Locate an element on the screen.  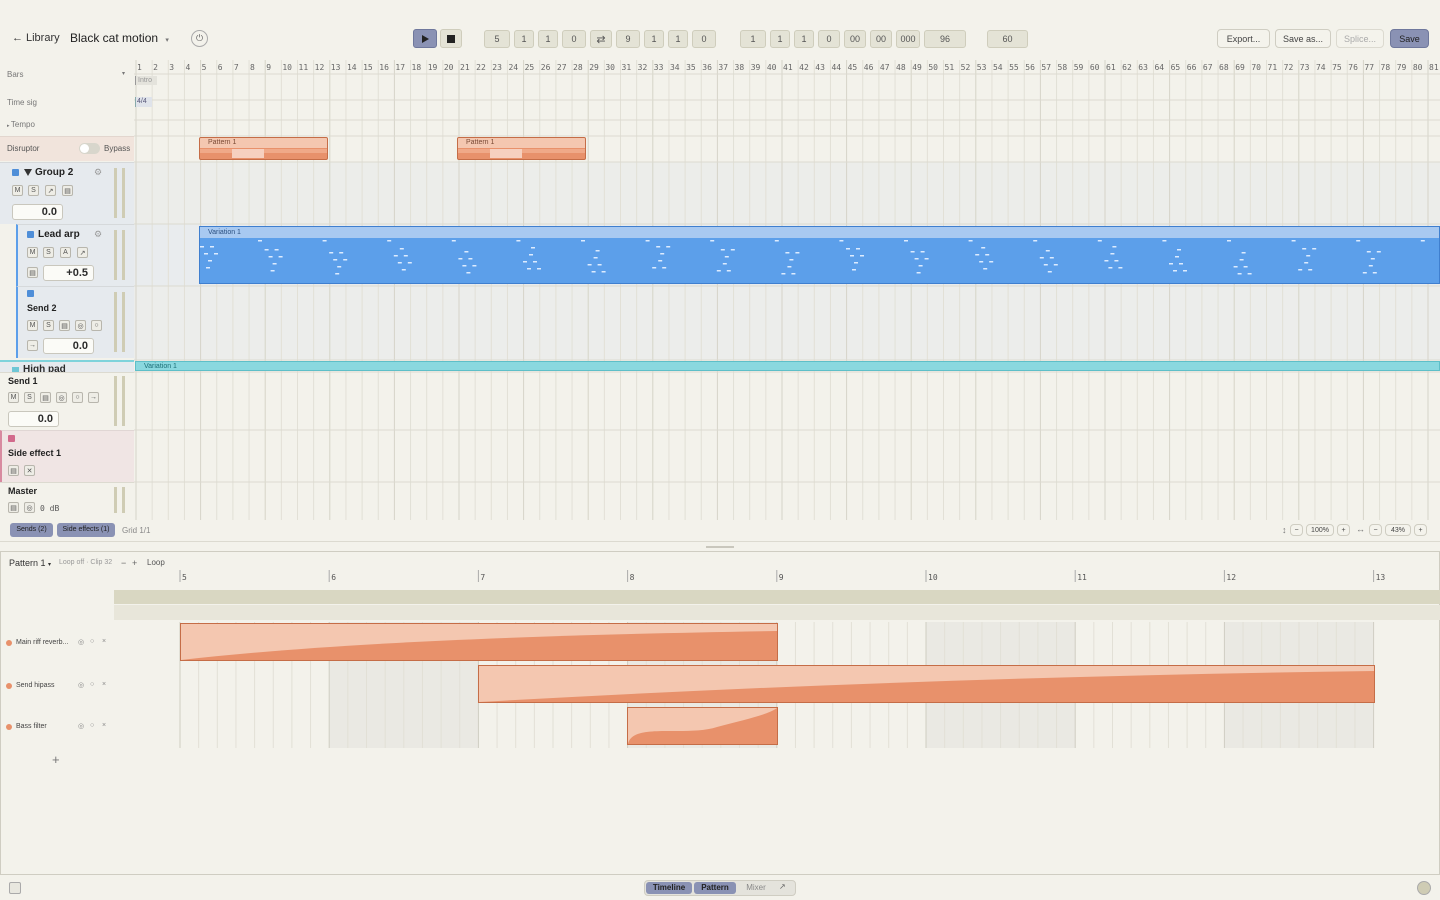
track-side-effect-name: Side effect 1 is located at coordinates (34, 453).